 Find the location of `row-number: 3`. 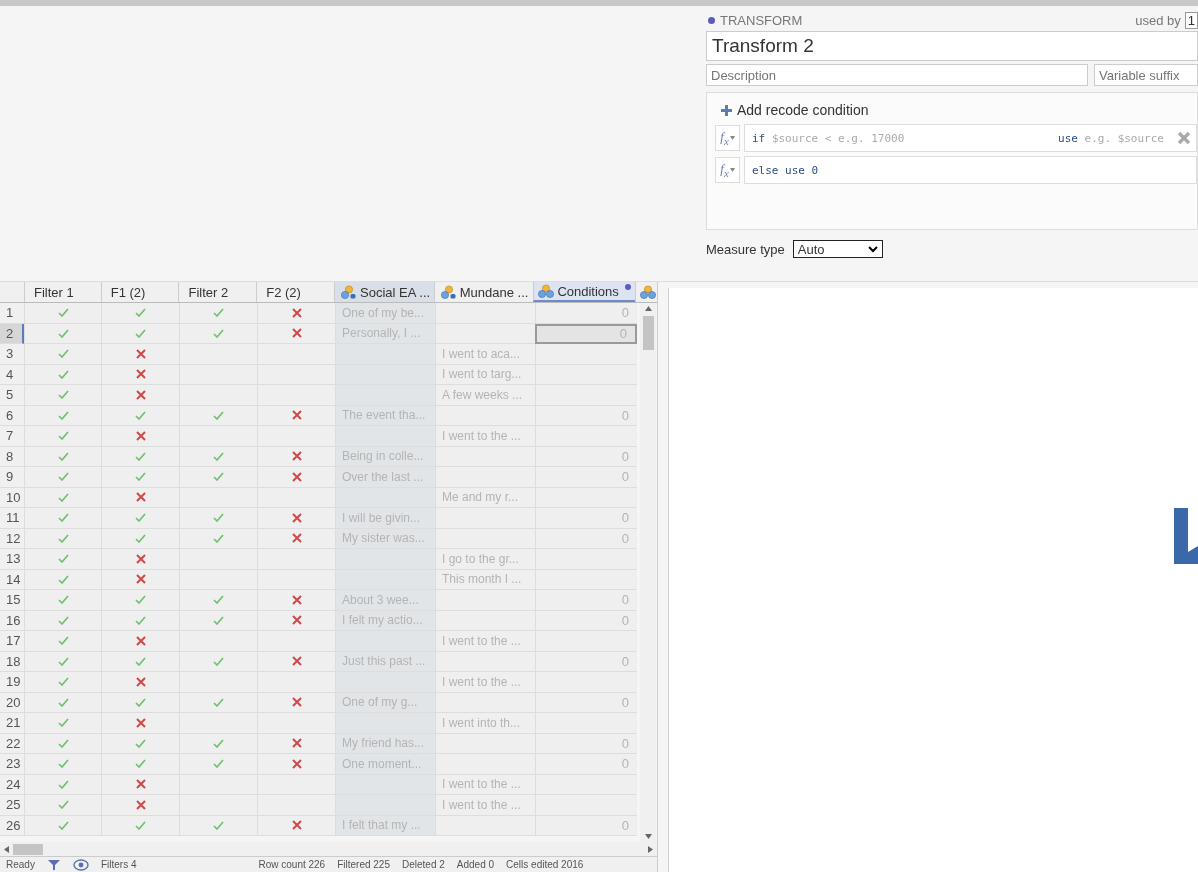

row-number: 3 is located at coordinates (12, 354).